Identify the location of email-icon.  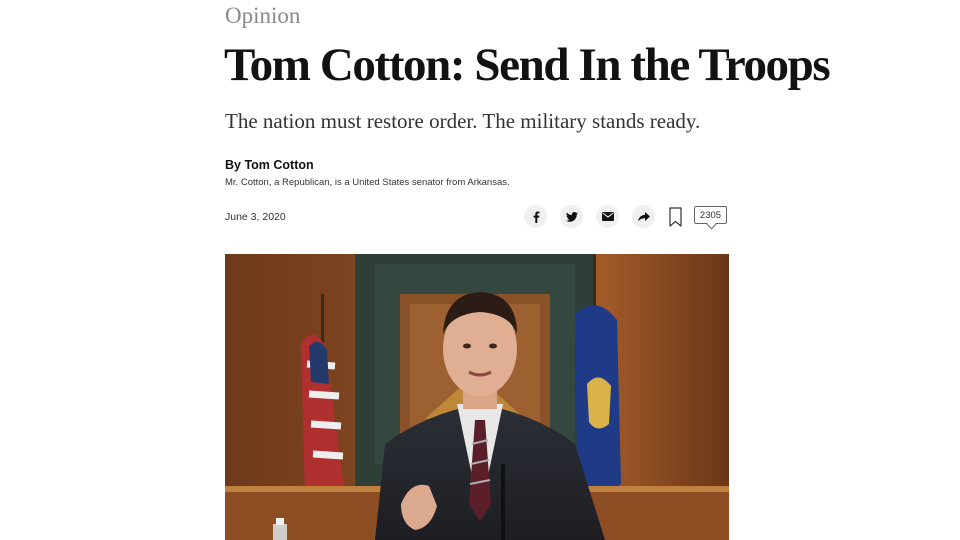
(607, 216).